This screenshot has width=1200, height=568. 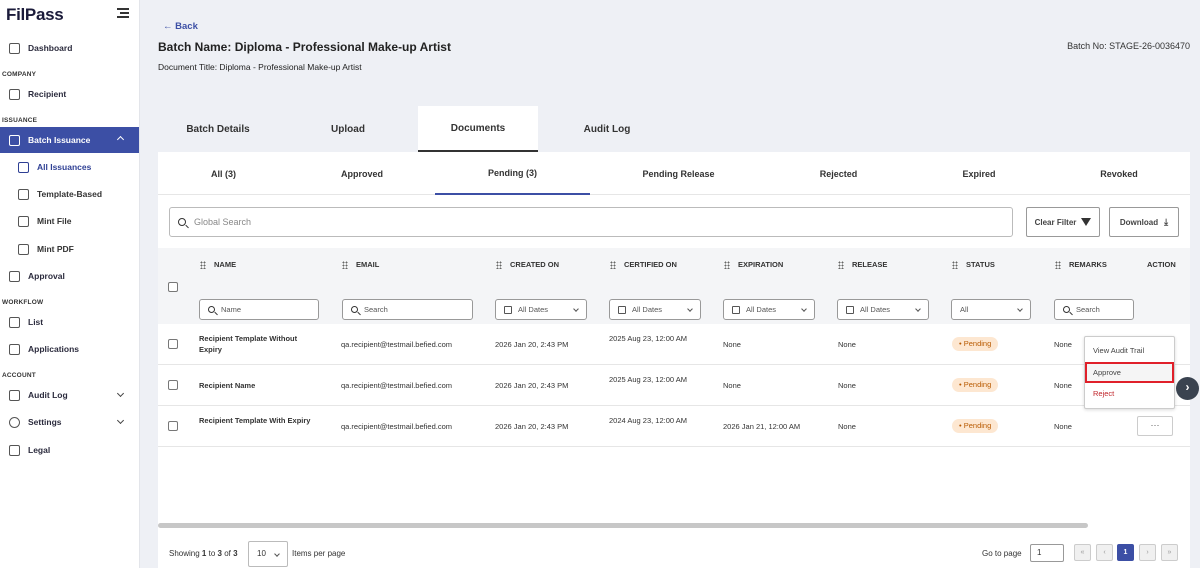 I want to click on subtab-rejected: Rejected, so click(x=838, y=173).